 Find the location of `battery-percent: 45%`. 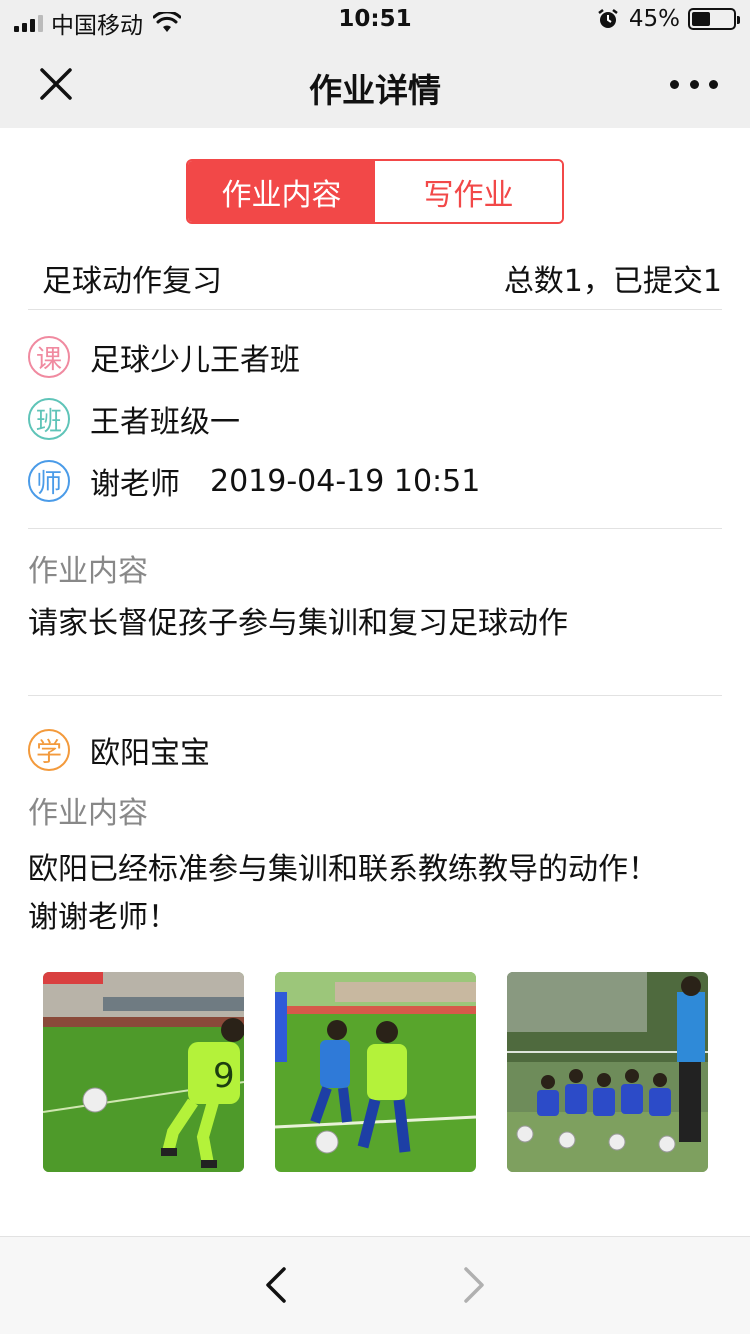

battery-percent: 45% is located at coordinates (654, 19).